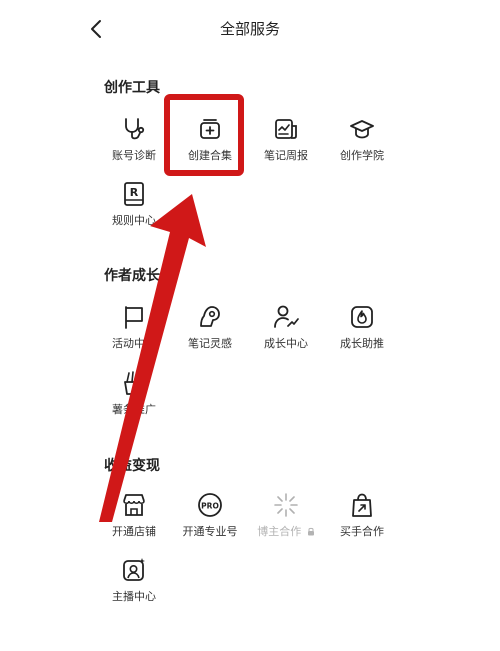  I want to click on top-bar: 全部服务, so click(250, 29).